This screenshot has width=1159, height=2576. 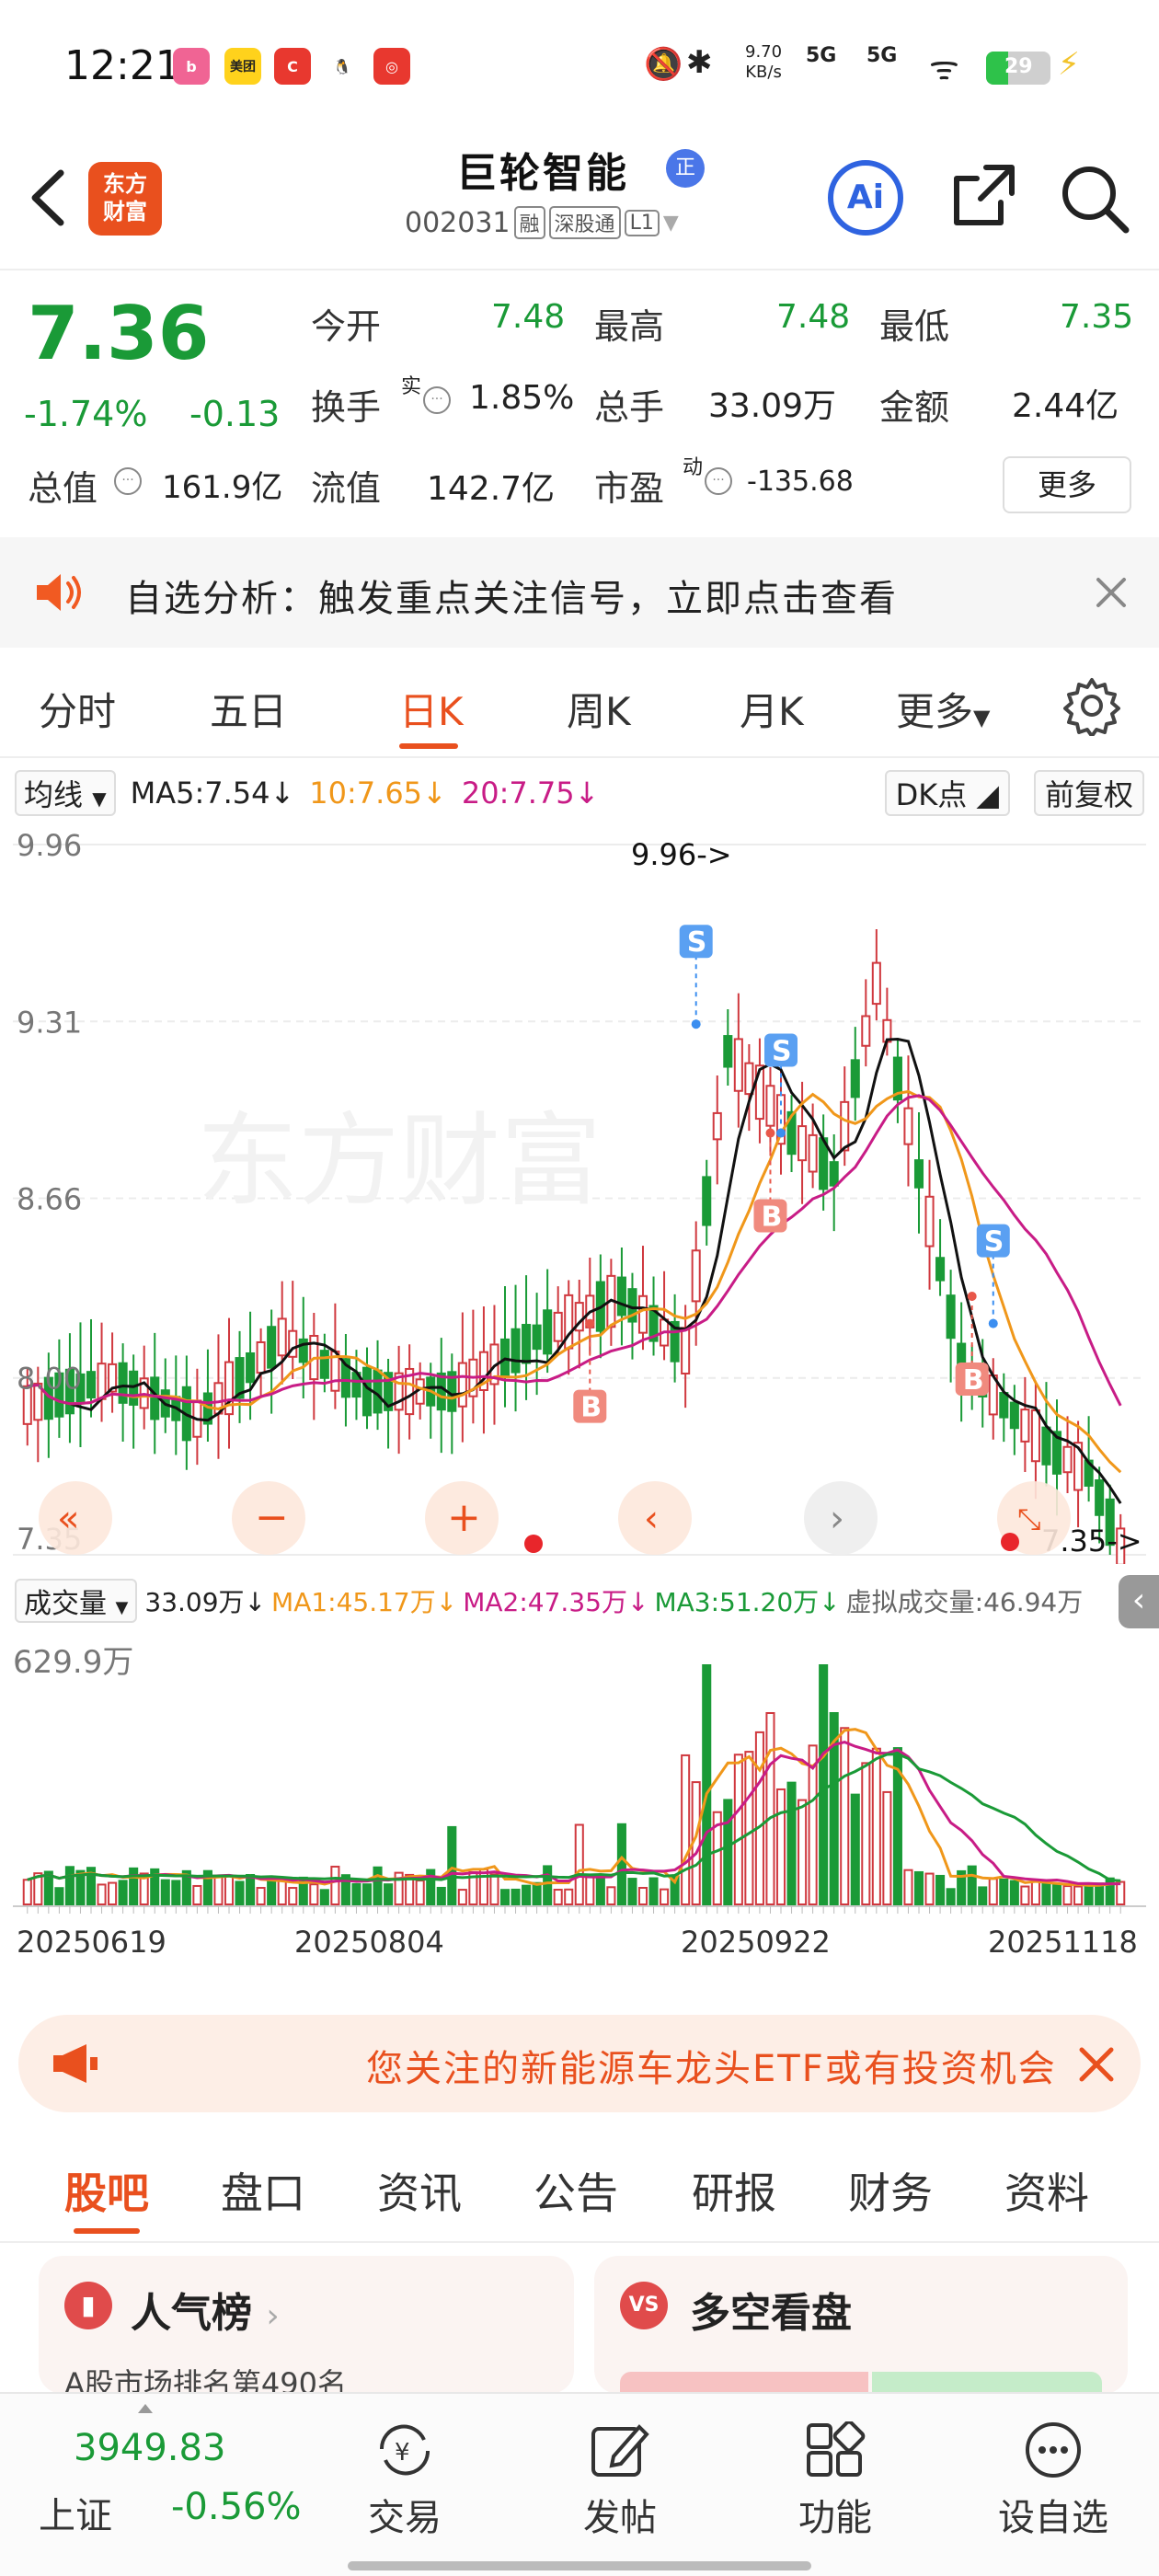 I want to click on turnover-value: 1.85%, so click(x=522, y=398).